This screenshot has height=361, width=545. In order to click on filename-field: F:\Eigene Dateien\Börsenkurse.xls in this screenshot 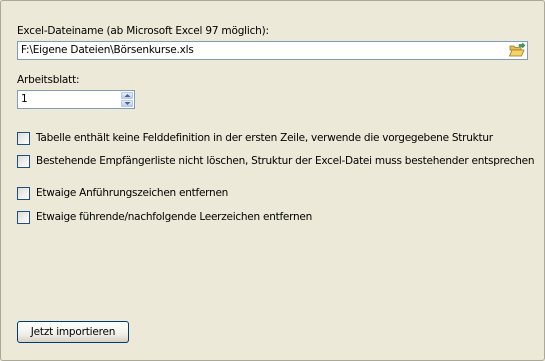, I will do `click(272, 50)`.